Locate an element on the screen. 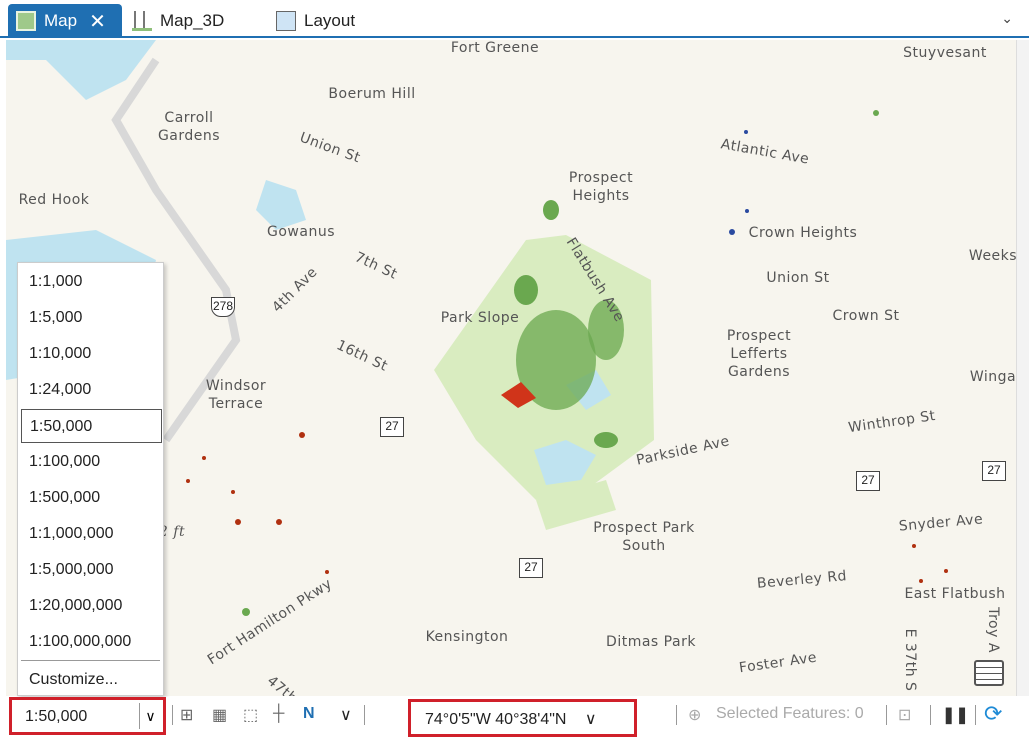 The image size is (1029, 741). scale-option: 1:10,000 is located at coordinates (91, 354).